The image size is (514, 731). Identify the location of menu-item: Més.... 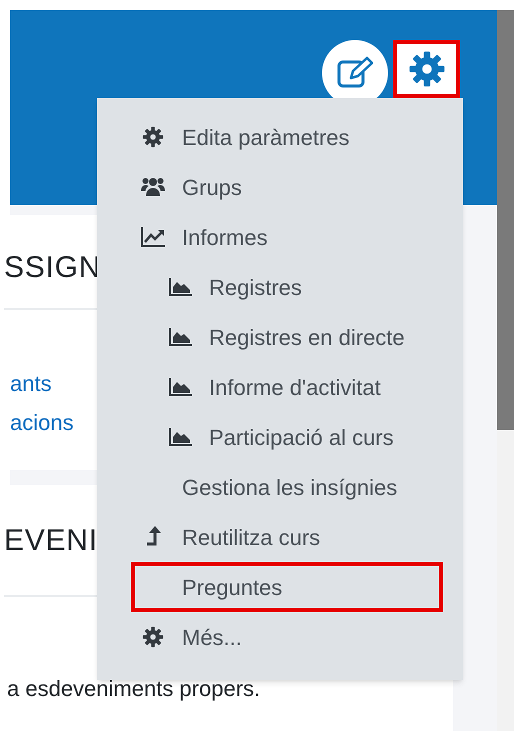
(287, 637).